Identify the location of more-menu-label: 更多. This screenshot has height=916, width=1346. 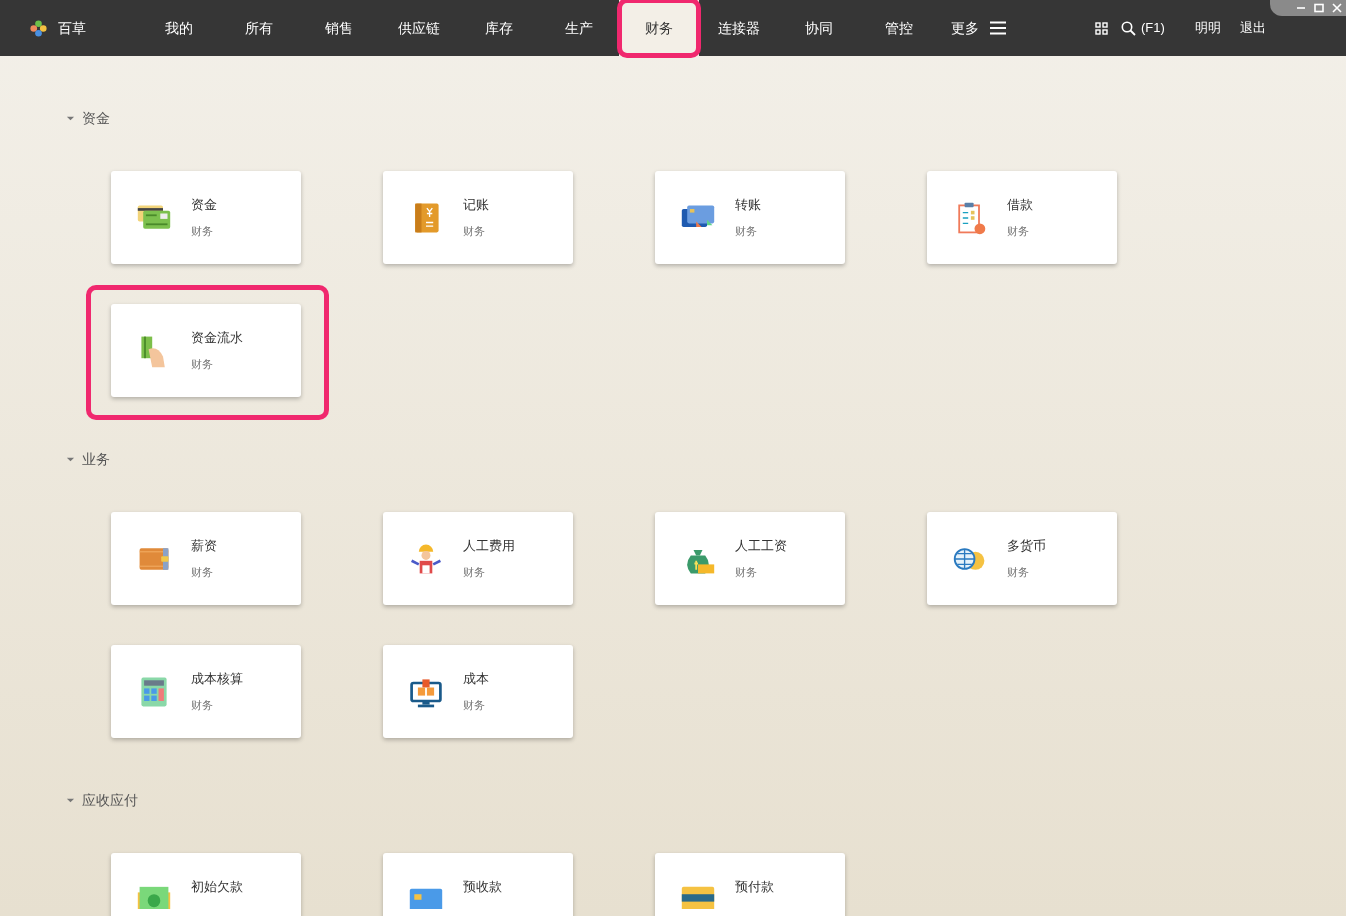
(965, 28).